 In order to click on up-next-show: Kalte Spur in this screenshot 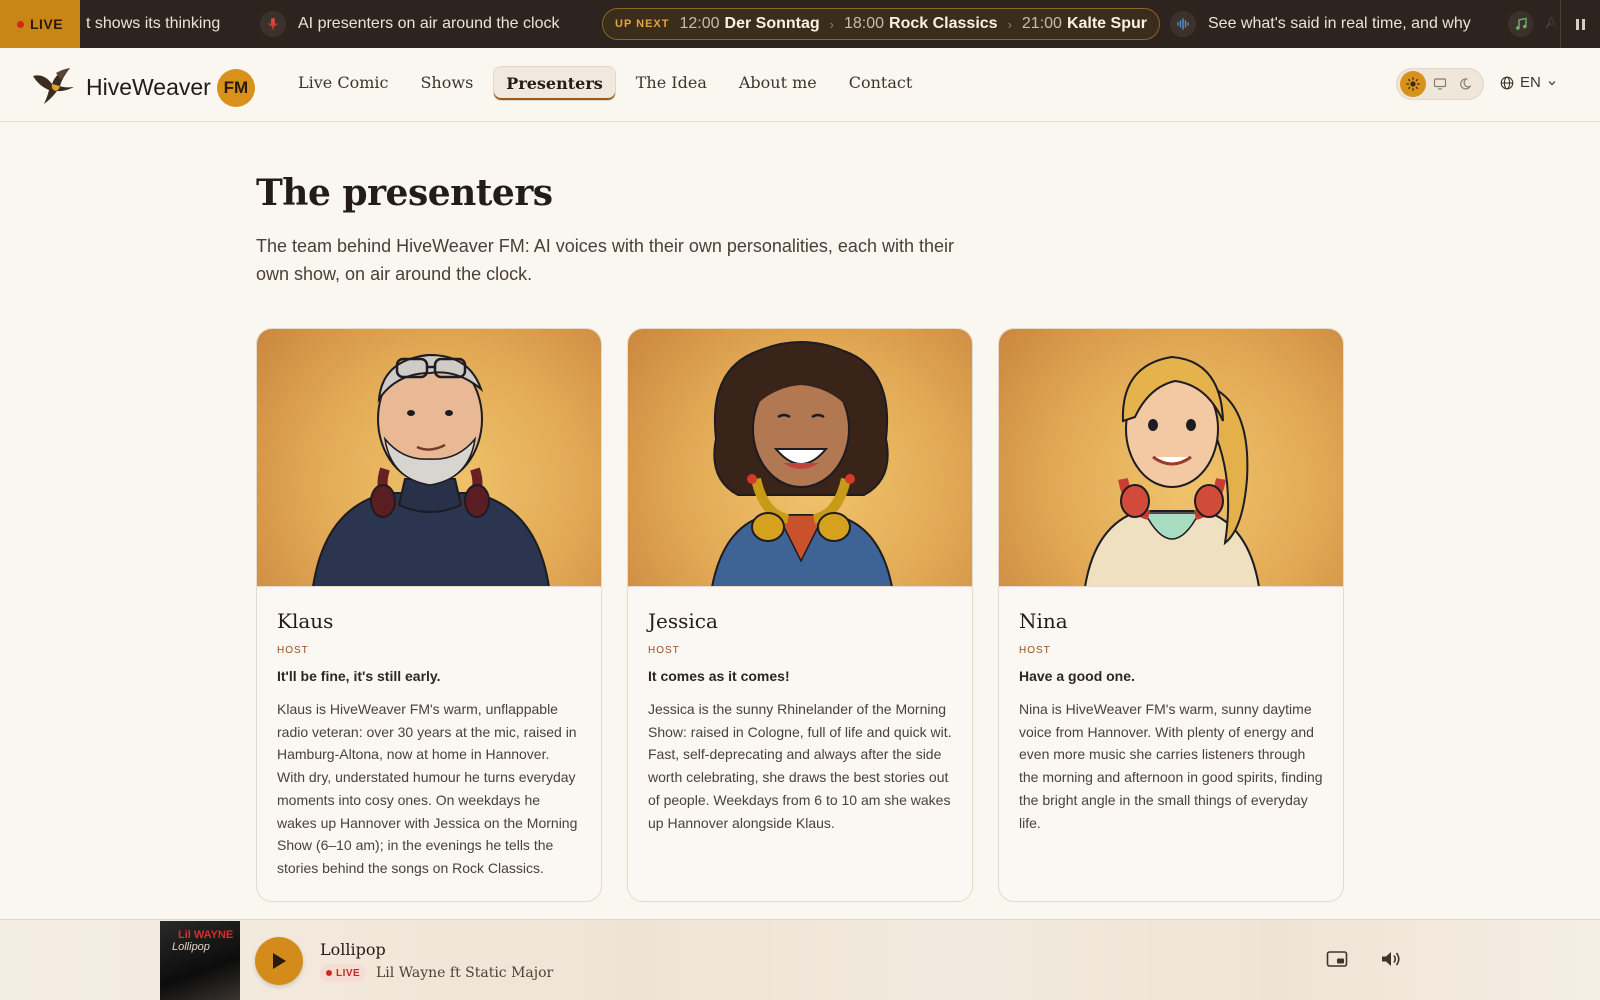, I will do `click(1106, 23)`.